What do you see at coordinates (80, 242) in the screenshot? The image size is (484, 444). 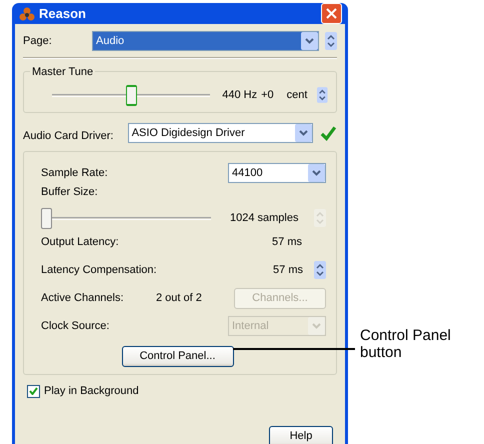 I see `field-label: Output Latency:` at bounding box center [80, 242].